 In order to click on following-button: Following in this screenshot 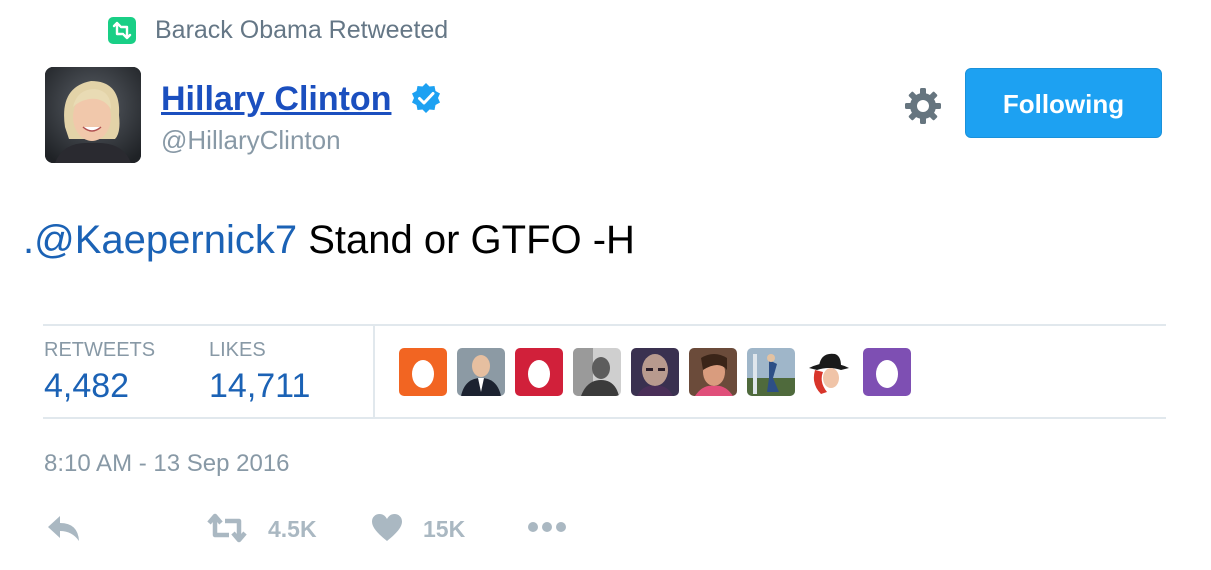, I will do `click(1063, 103)`.